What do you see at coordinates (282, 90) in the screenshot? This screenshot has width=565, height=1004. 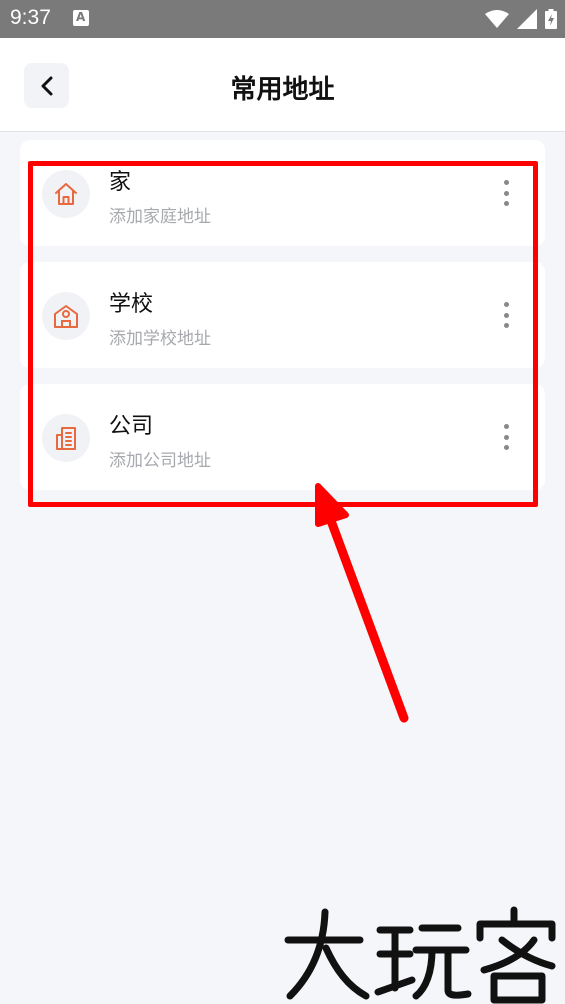 I see `page-title: 常用地址` at bounding box center [282, 90].